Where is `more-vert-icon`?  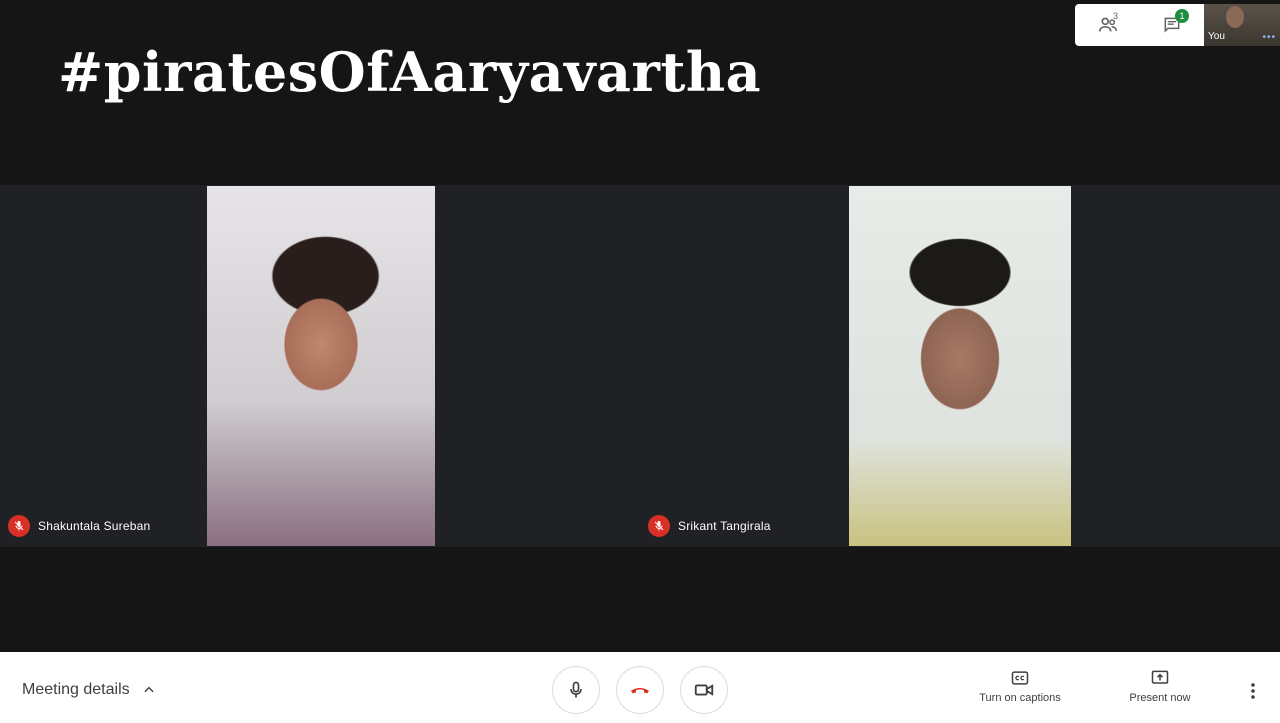 more-vert-icon is located at coordinates (1253, 691).